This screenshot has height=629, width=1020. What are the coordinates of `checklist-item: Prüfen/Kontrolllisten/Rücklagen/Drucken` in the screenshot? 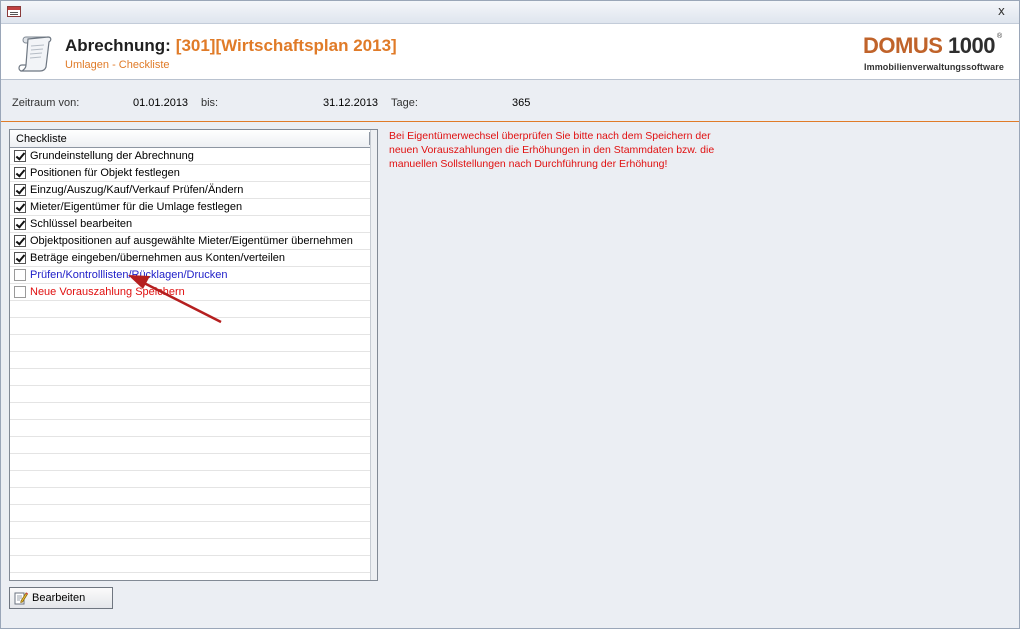 It's located at (190, 275).